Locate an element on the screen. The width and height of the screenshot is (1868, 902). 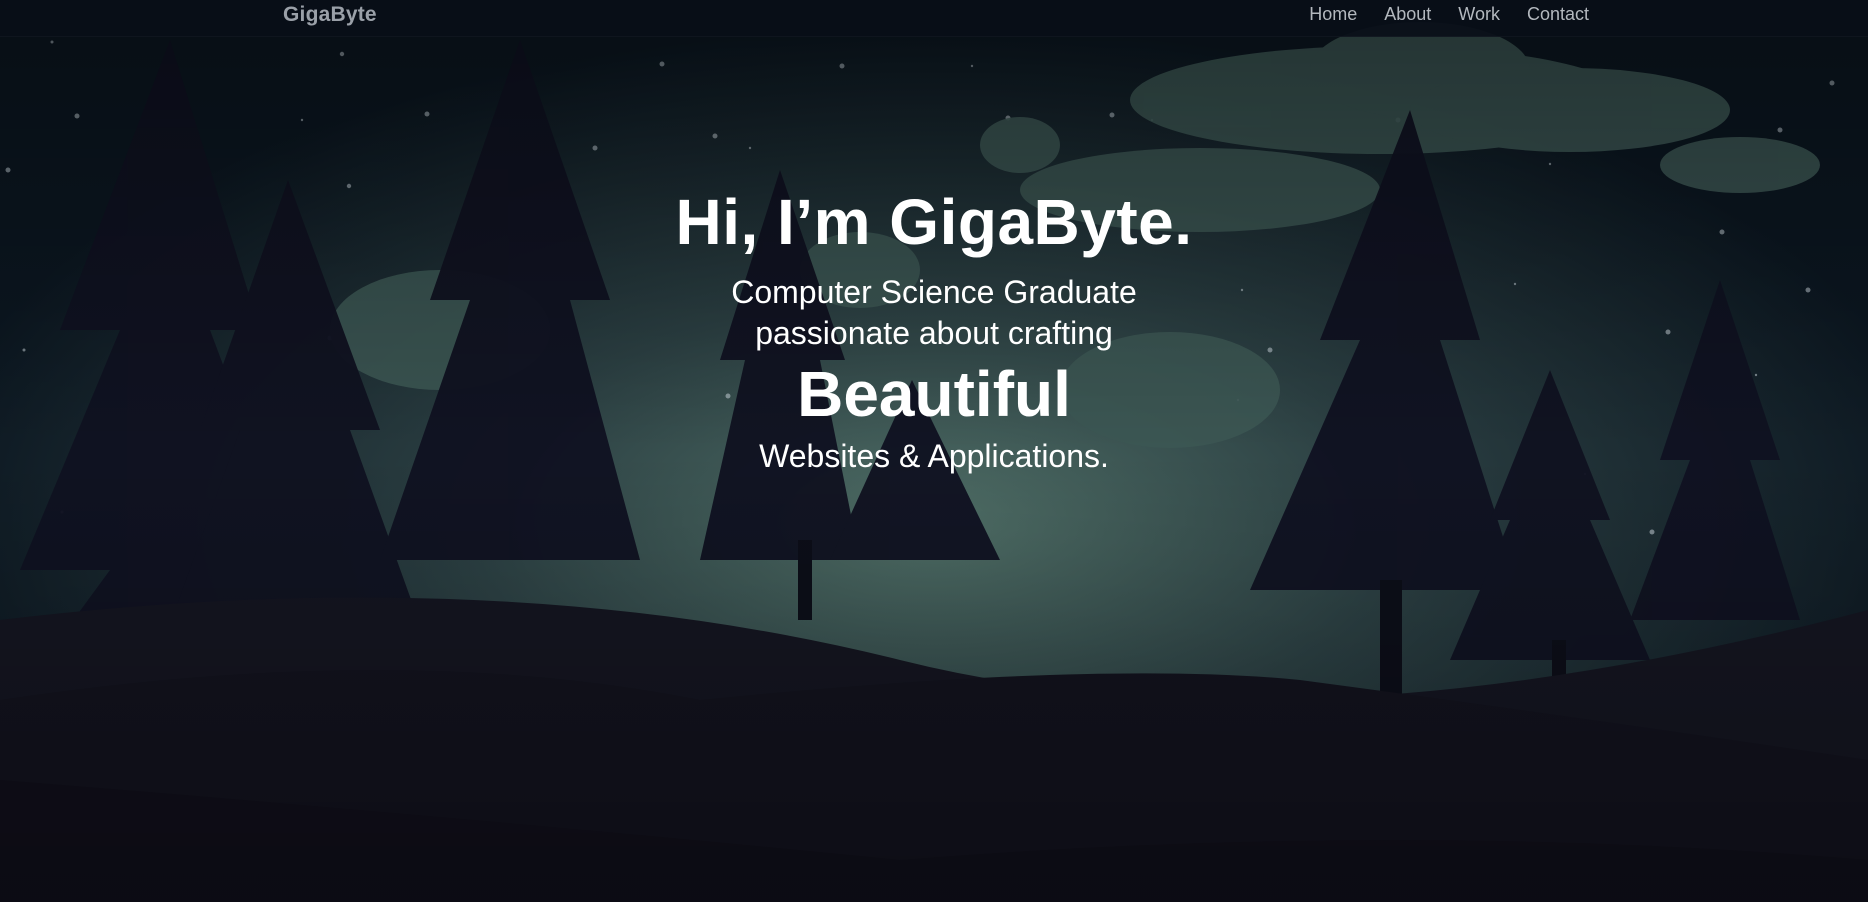
top-navbar: GigaByte Home About Work Contact is located at coordinates (934, 18).